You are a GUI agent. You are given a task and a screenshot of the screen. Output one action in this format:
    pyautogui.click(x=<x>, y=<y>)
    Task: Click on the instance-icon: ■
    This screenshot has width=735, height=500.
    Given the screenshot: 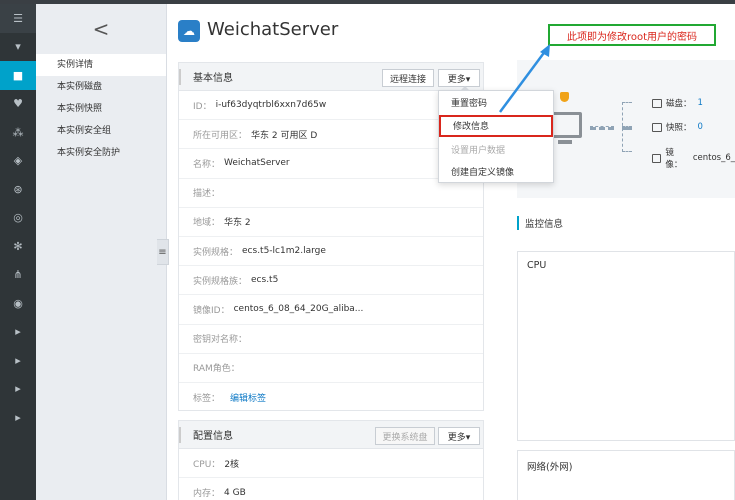 What is the action you would take?
    pyautogui.click(x=18, y=75)
    